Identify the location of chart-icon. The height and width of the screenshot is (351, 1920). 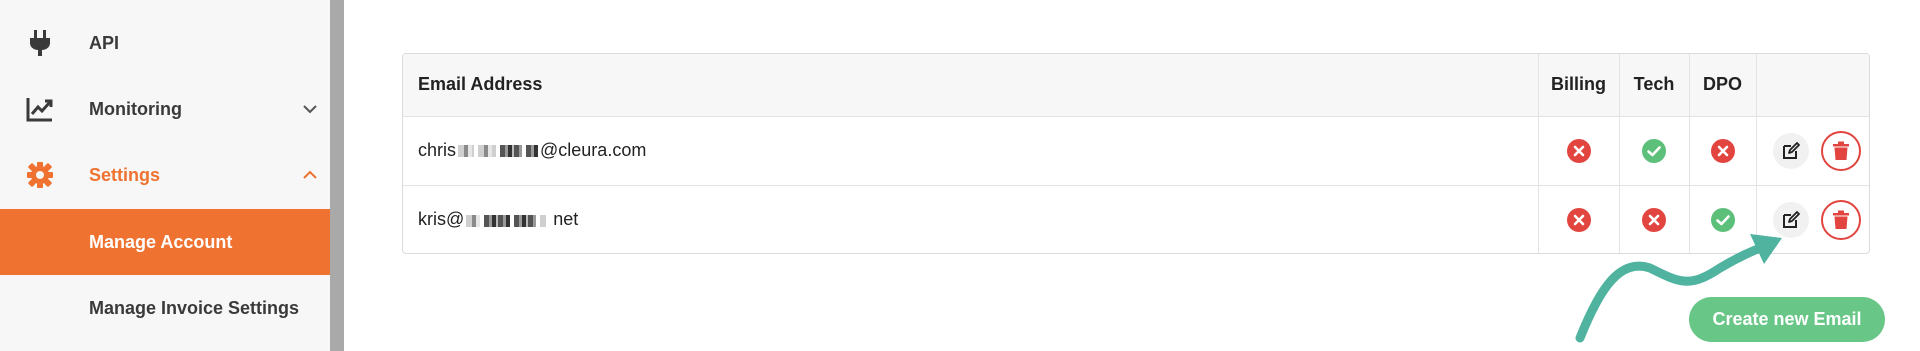
(40, 109).